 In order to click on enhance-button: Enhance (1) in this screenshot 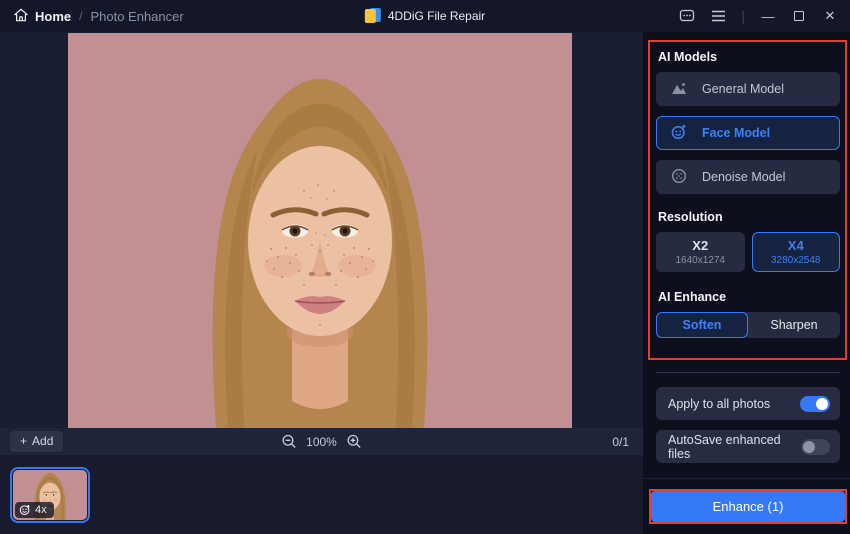, I will do `click(748, 506)`.